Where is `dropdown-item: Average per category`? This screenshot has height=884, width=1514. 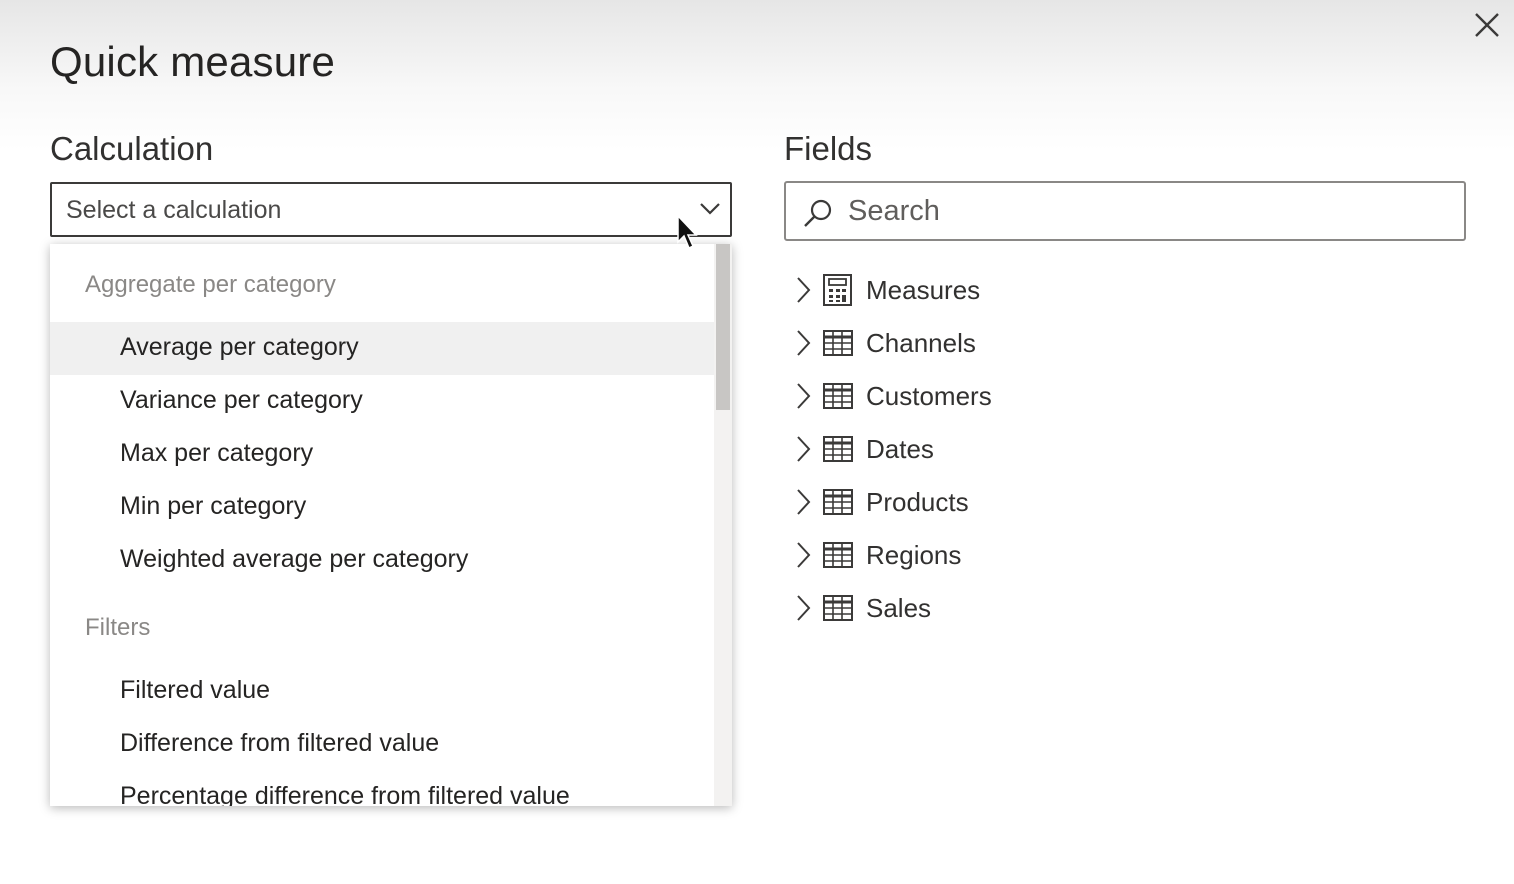
dropdown-item: Average per category is located at coordinates (382, 348).